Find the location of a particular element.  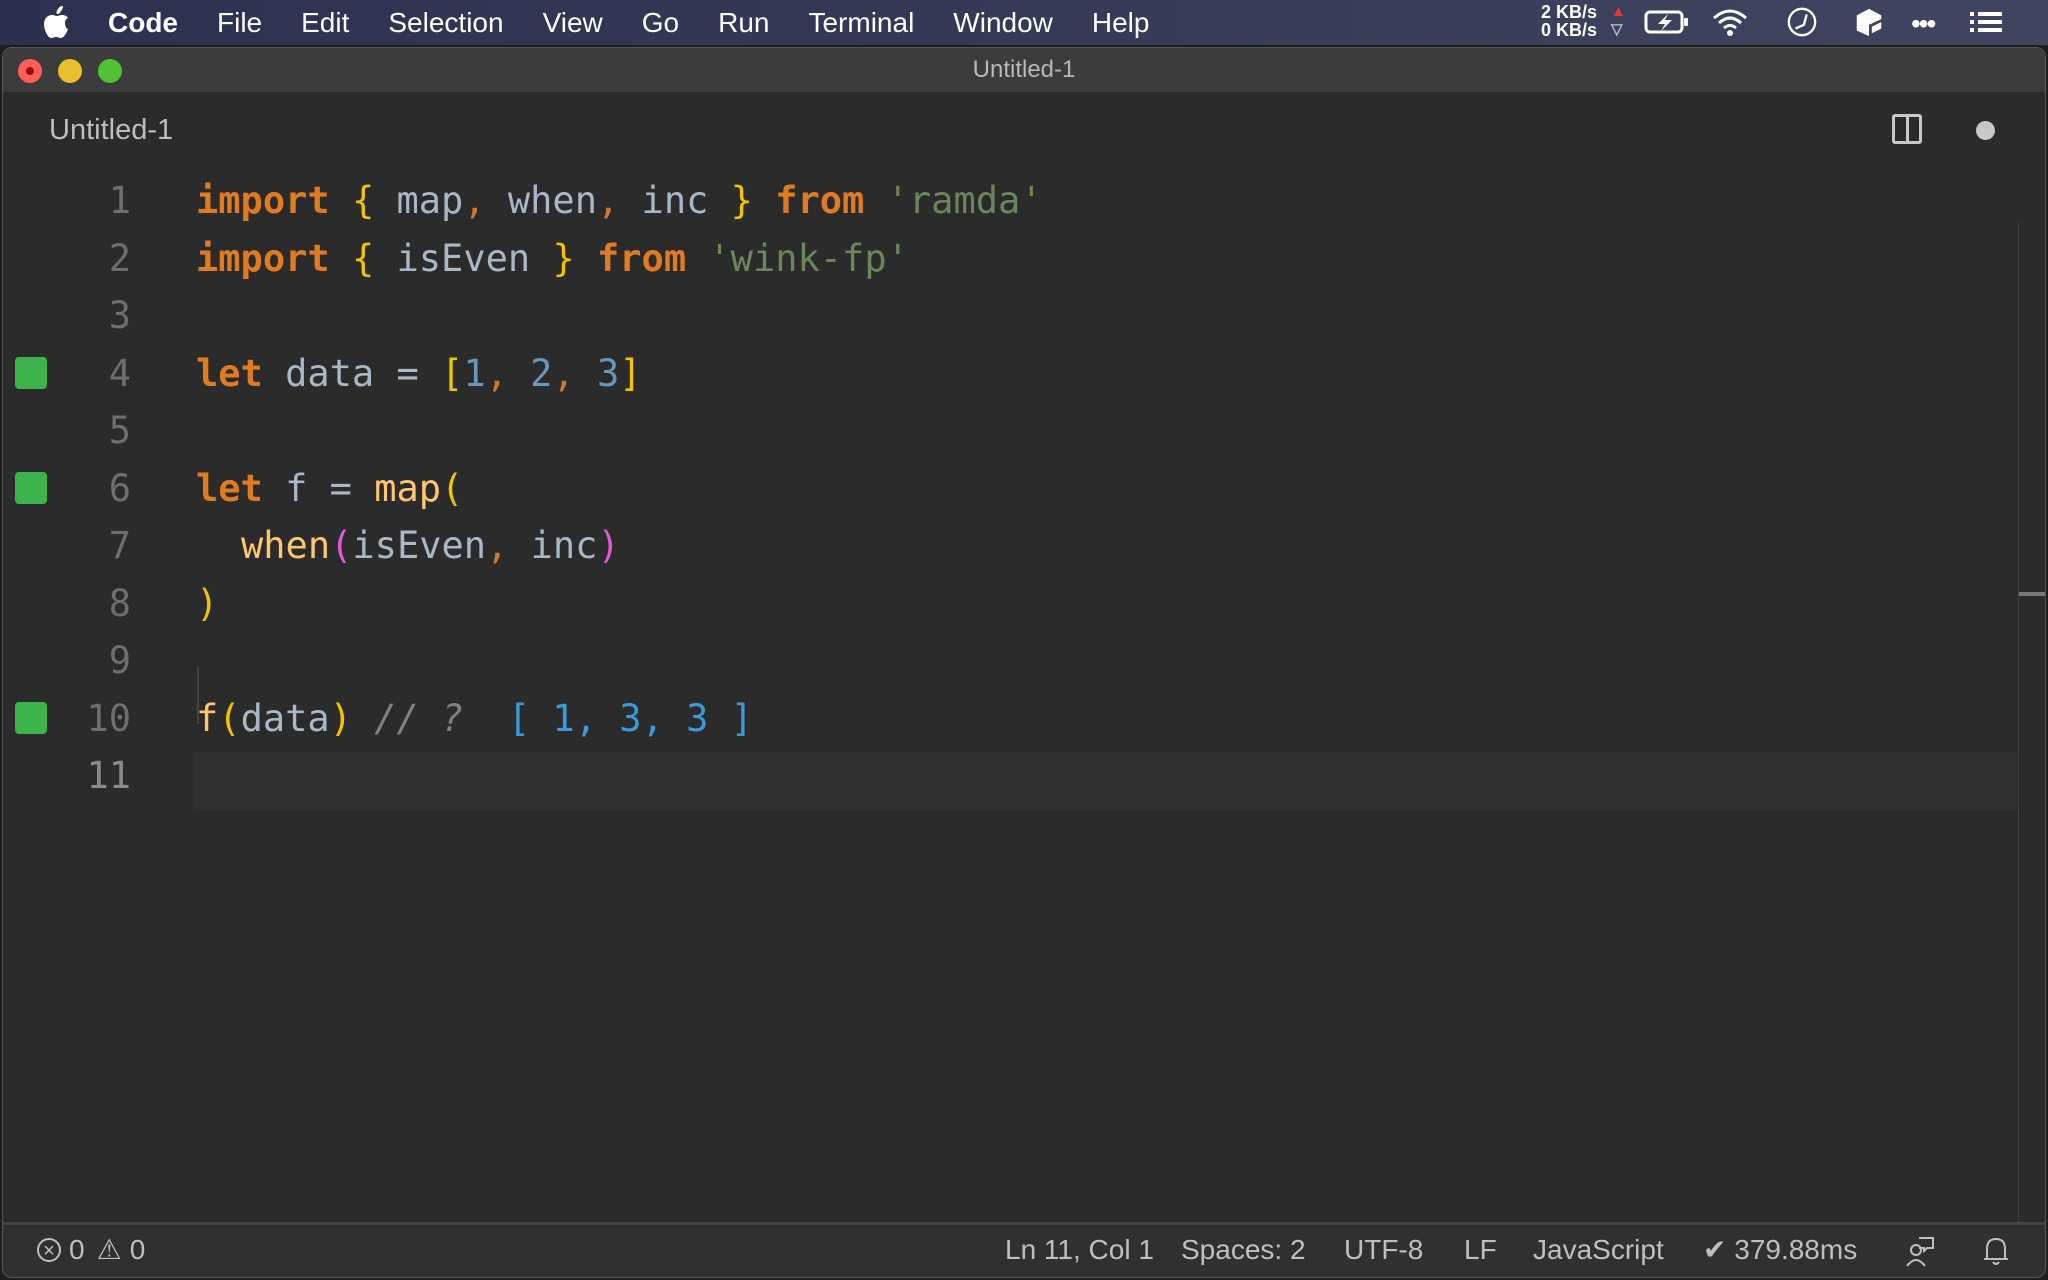

cube-icon is located at coordinates (1869, 22).